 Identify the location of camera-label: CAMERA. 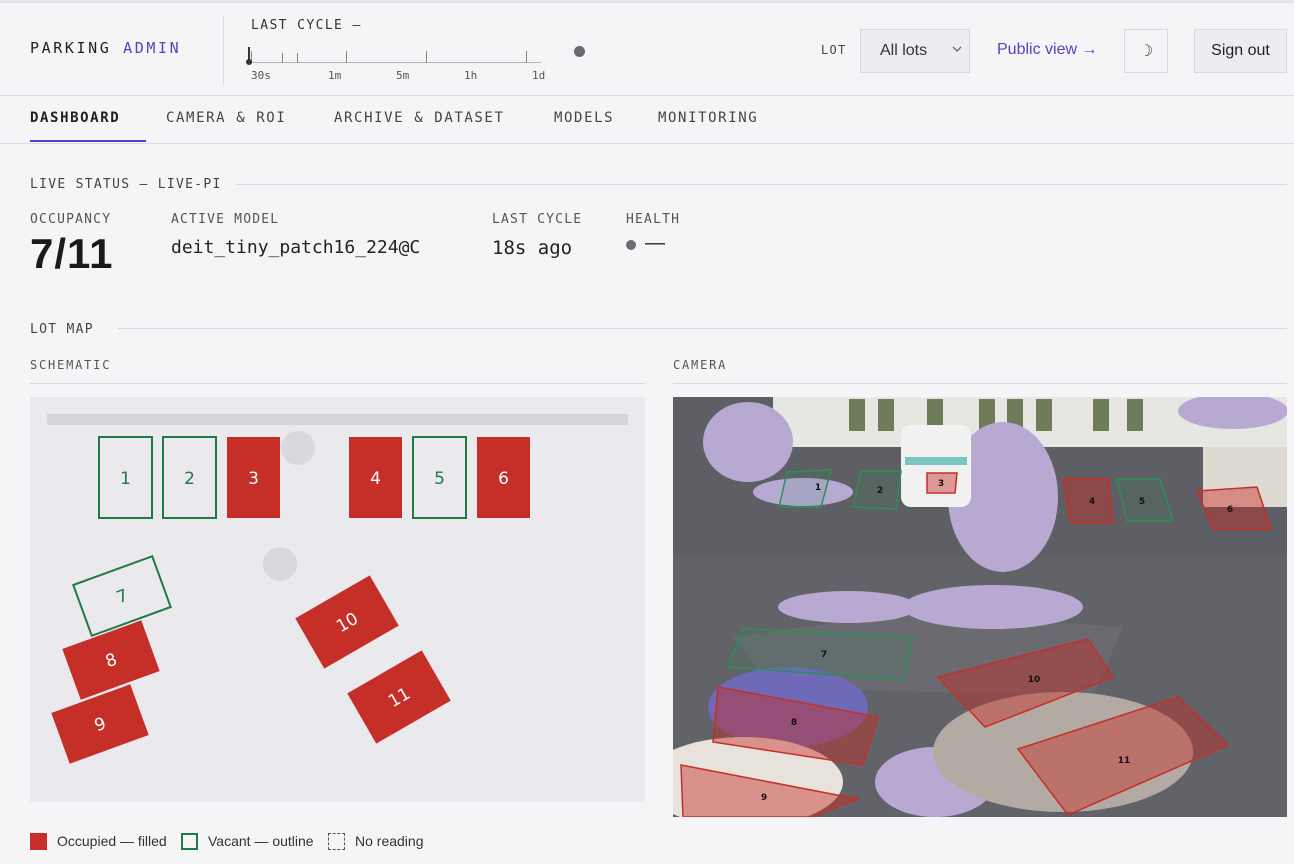
(700, 365).